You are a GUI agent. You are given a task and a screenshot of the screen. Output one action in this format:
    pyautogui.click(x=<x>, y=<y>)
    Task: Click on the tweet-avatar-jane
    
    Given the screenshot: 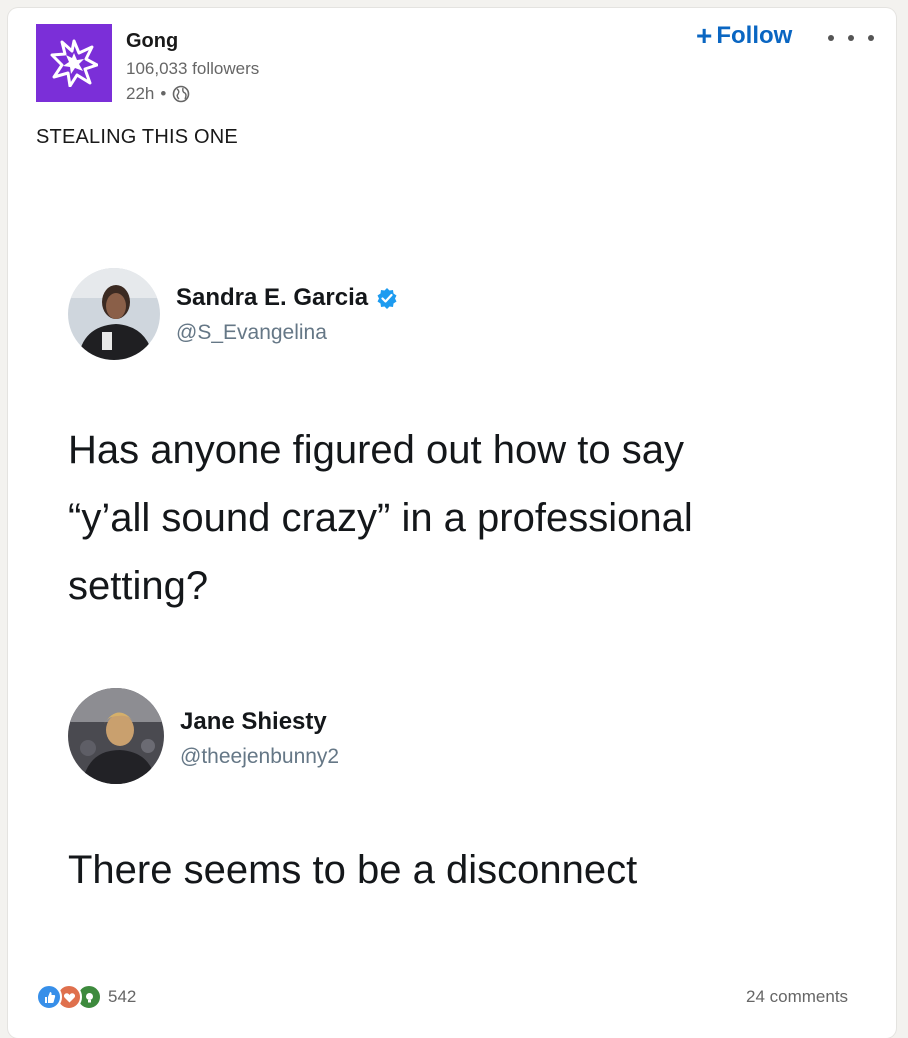 What is the action you would take?
    pyautogui.click(x=116, y=736)
    